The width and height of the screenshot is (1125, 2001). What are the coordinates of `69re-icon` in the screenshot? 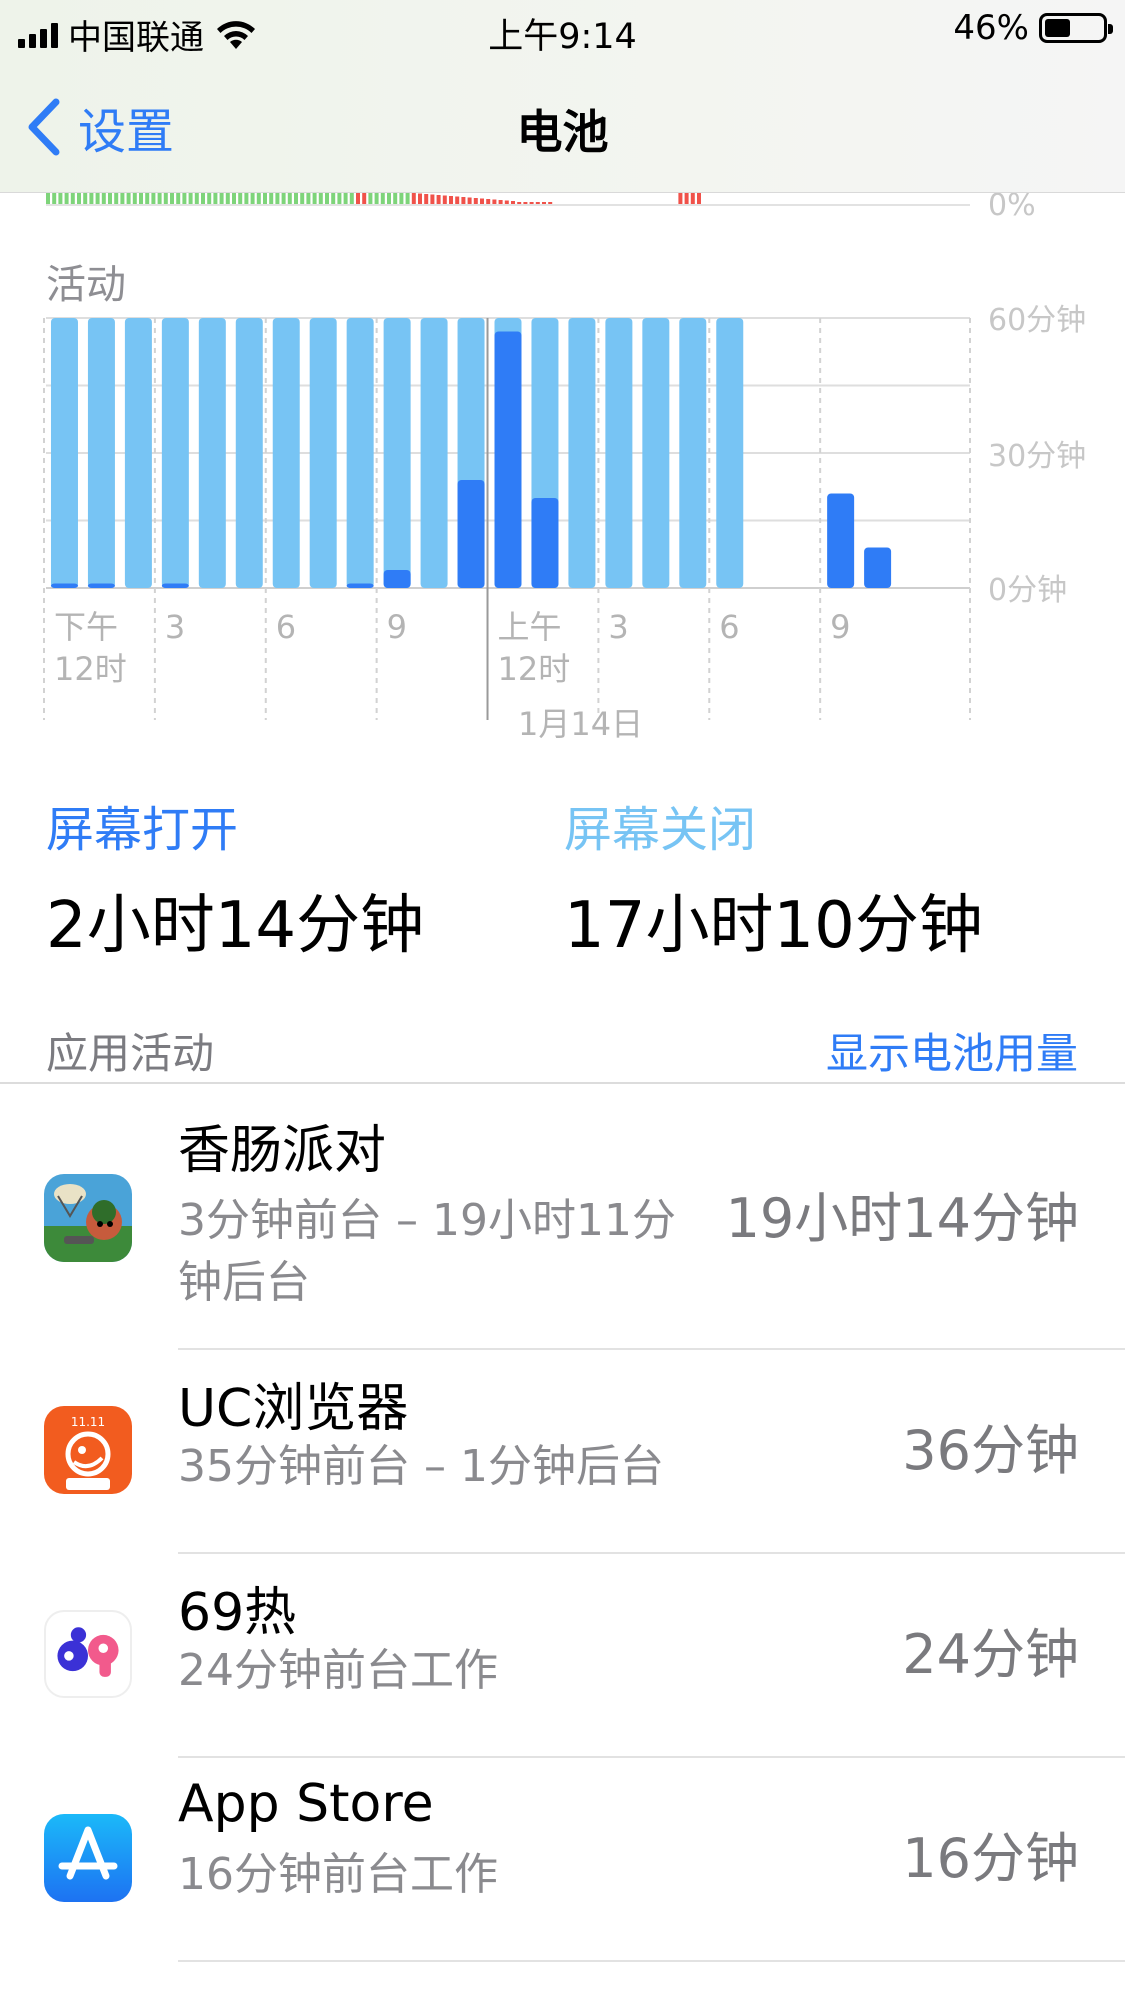 It's located at (88, 1654).